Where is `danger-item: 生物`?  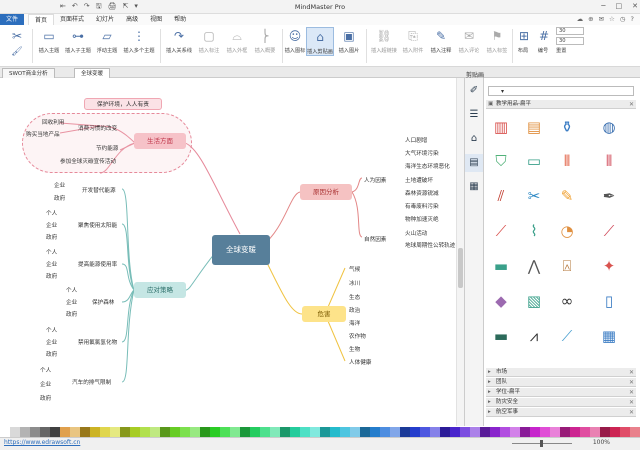 danger-item: 生物 is located at coordinates (354, 349).